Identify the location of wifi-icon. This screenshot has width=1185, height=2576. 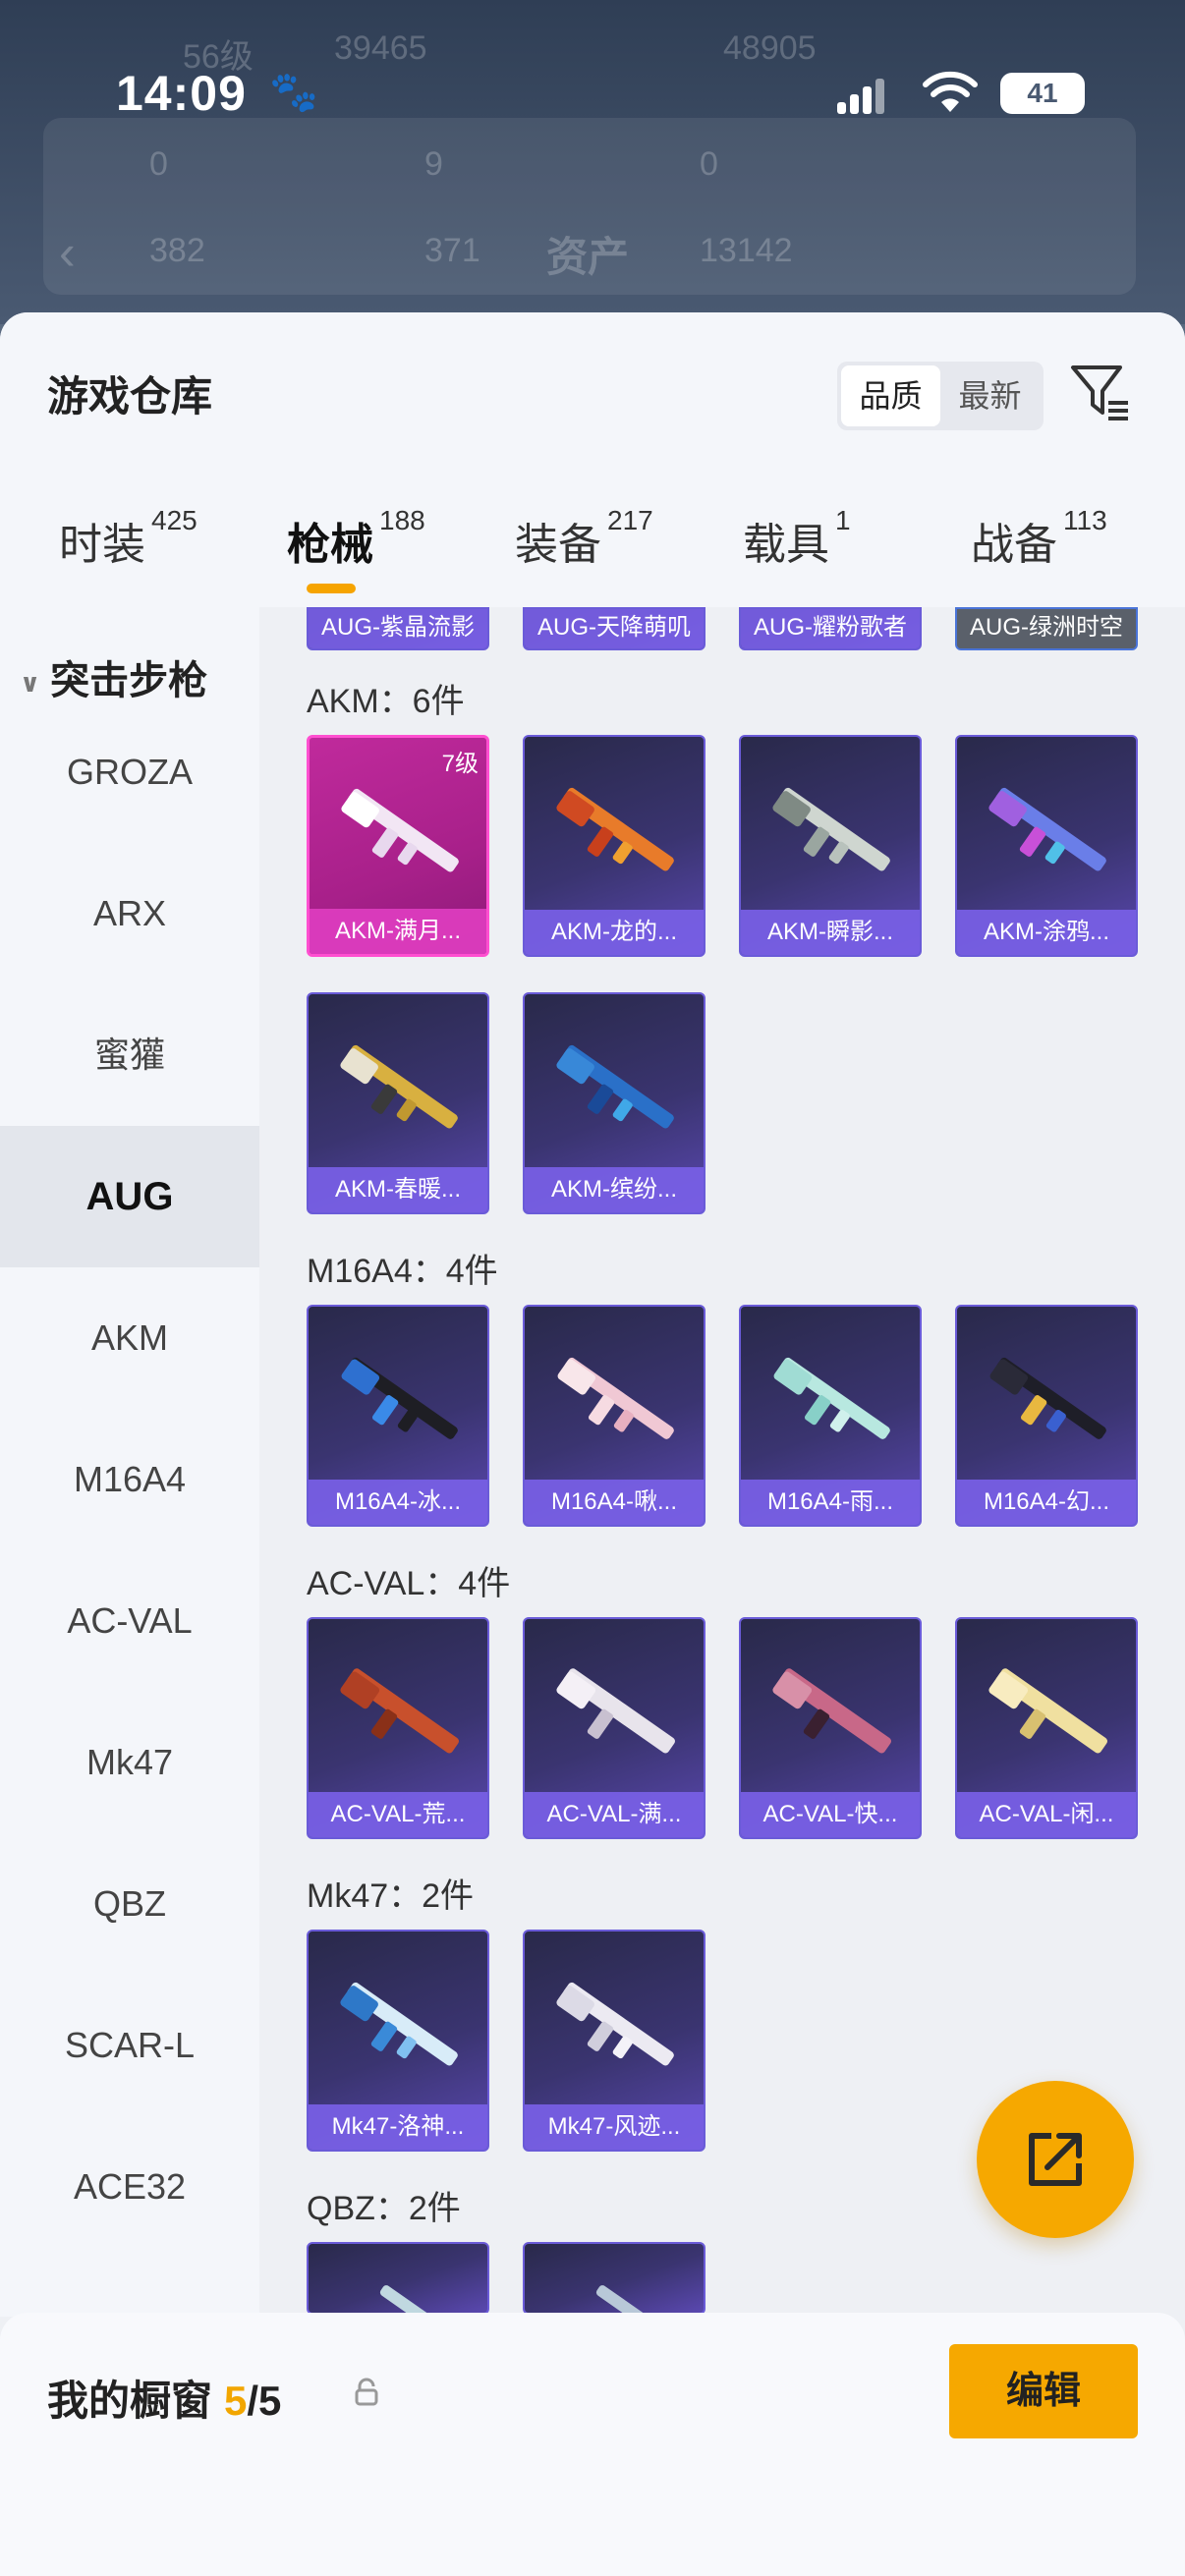
(951, 91).